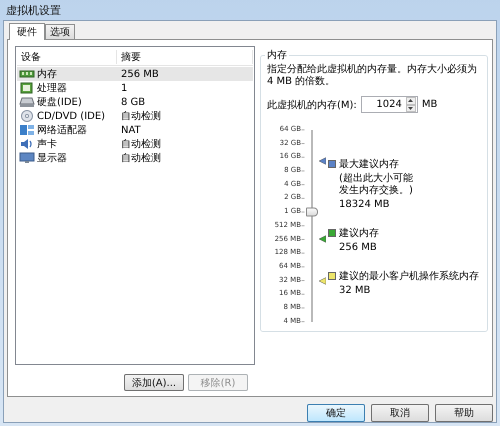 Image resolution: width=500 pixels, height=426 pixels. I want to click on legend-label: 最大建议内存, so click(369, 164).